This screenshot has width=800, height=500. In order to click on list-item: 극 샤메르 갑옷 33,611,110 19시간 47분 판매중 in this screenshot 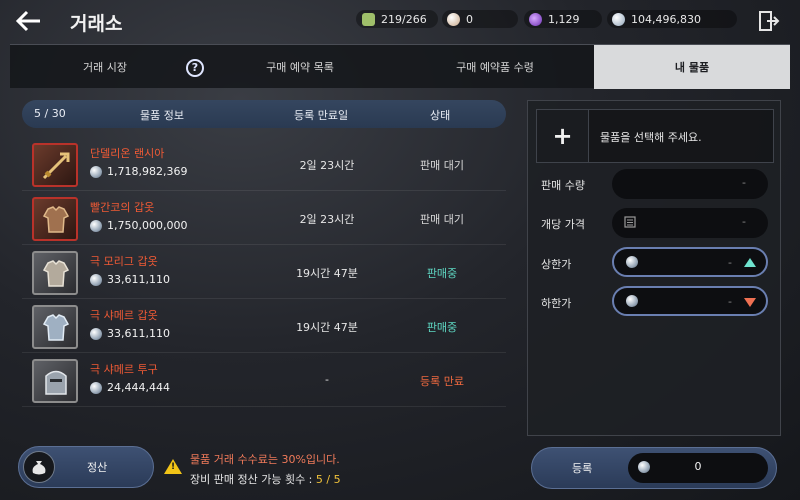, I will do `click(264, 326)`.